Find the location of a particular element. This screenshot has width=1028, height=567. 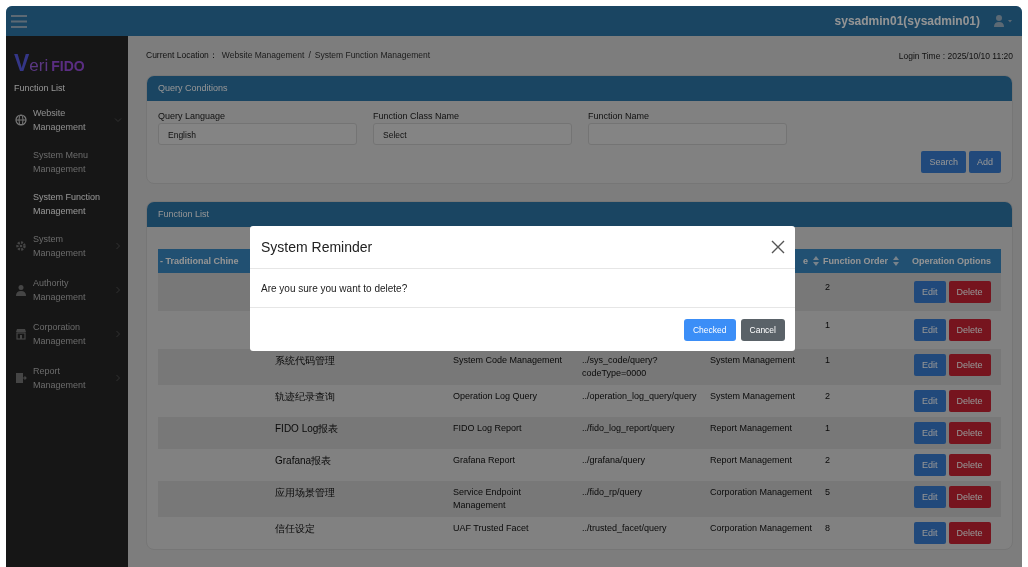

panel-title: Function List is located at coordinates (579, 214).